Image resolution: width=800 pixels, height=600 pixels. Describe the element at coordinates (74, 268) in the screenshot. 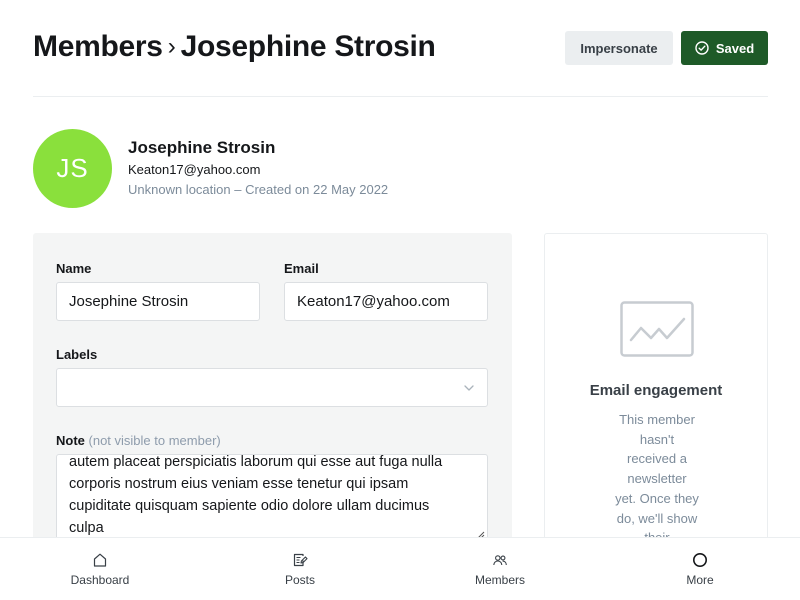

I see `name-field-label: Name` at that location.